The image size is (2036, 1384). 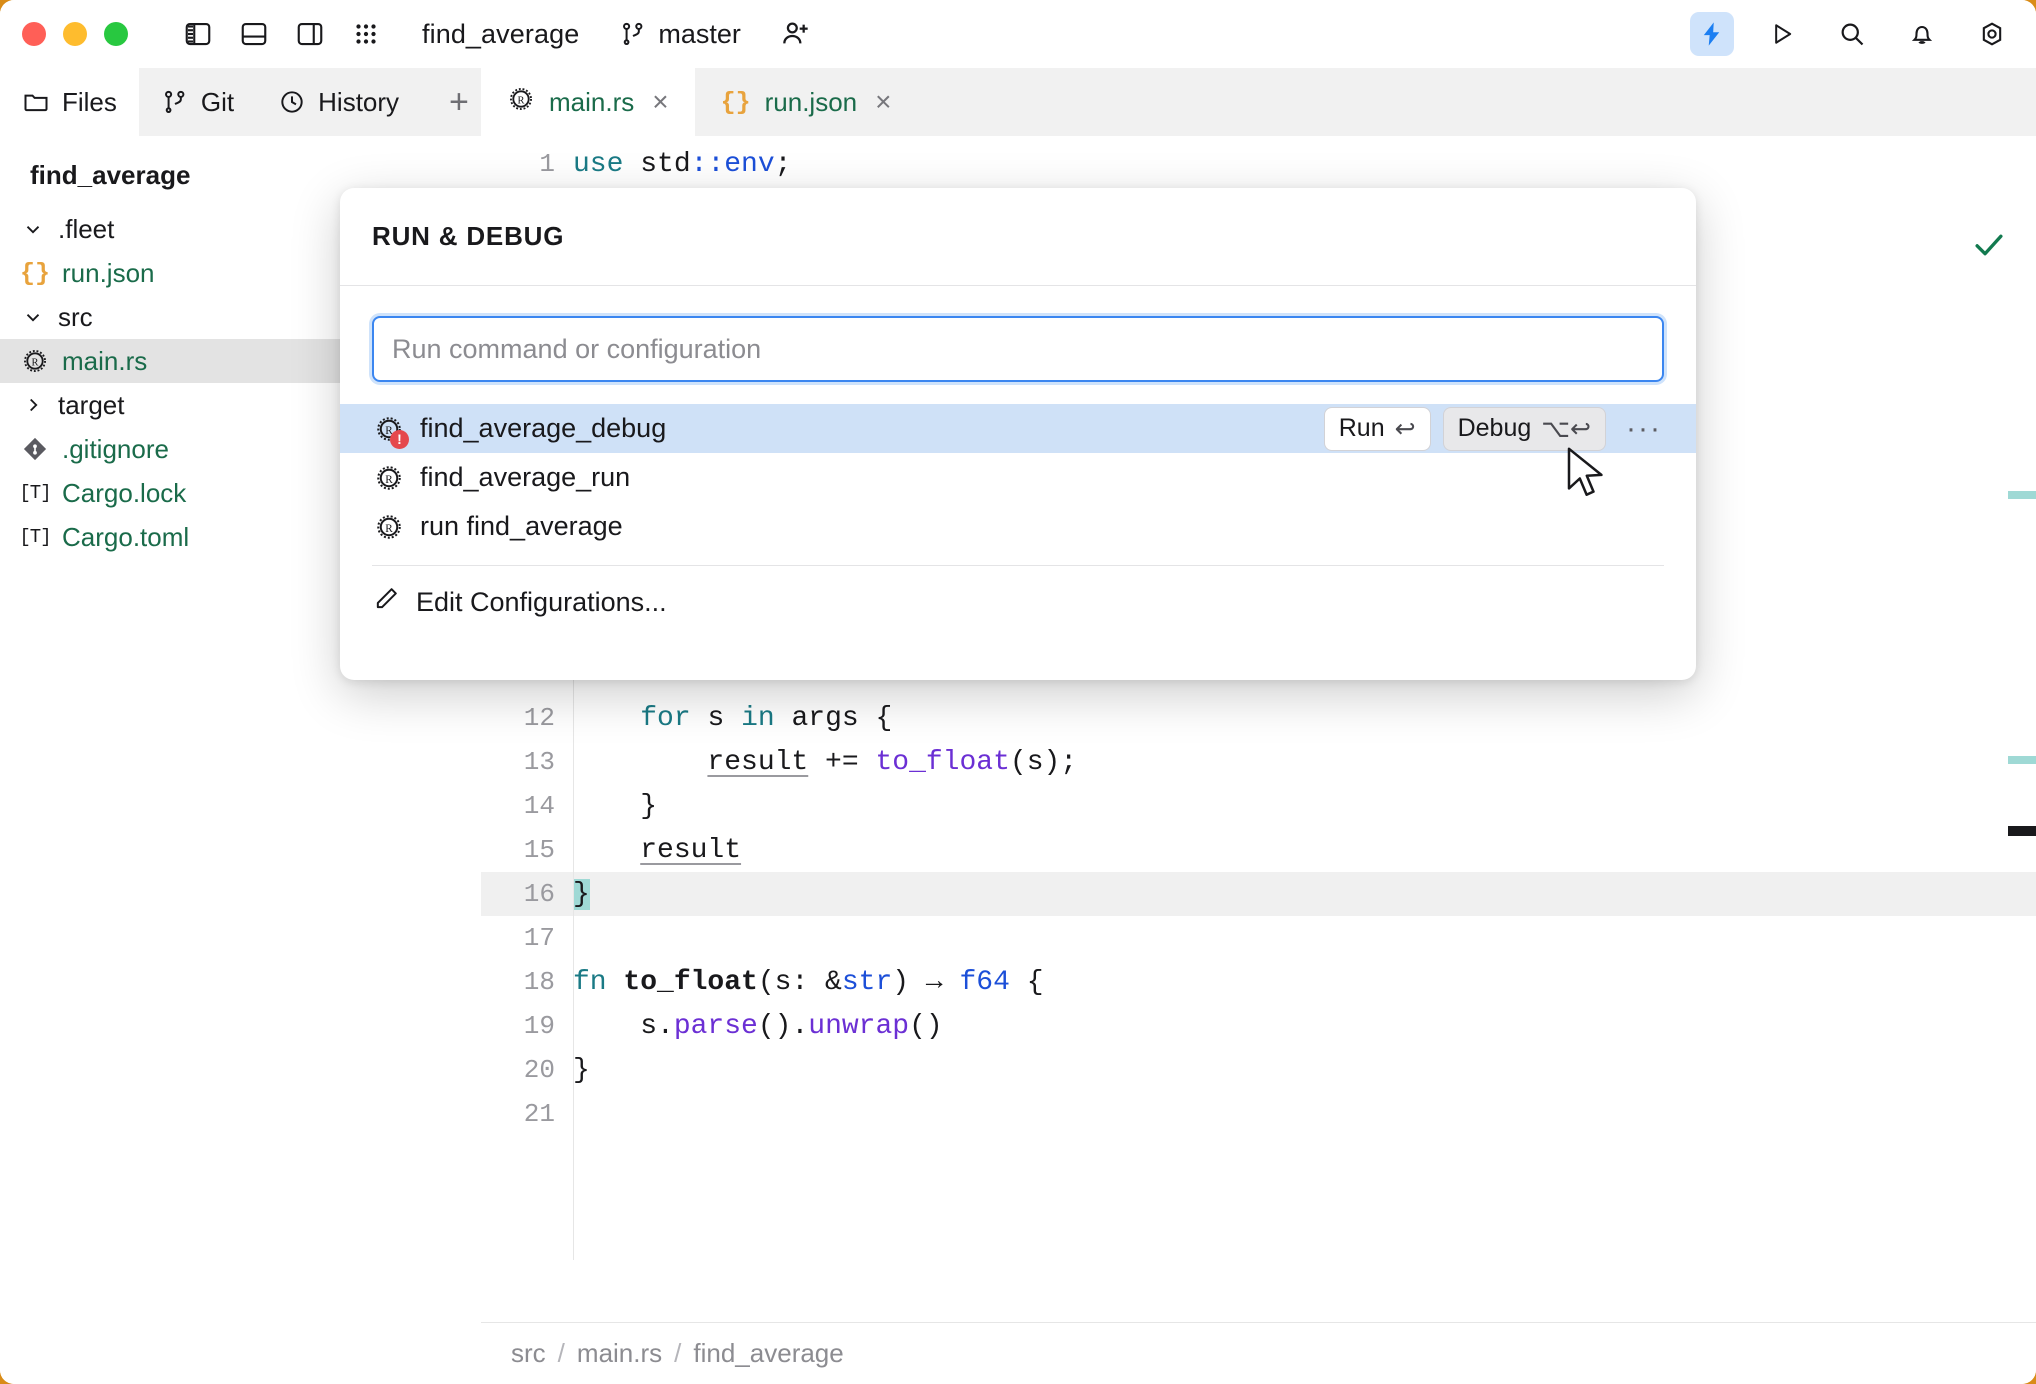 What do you see at coordinates (758, 1026) in the screenshot?
I see `line-text: s.parse().unwrap()` at bounding box center [758, 1026].